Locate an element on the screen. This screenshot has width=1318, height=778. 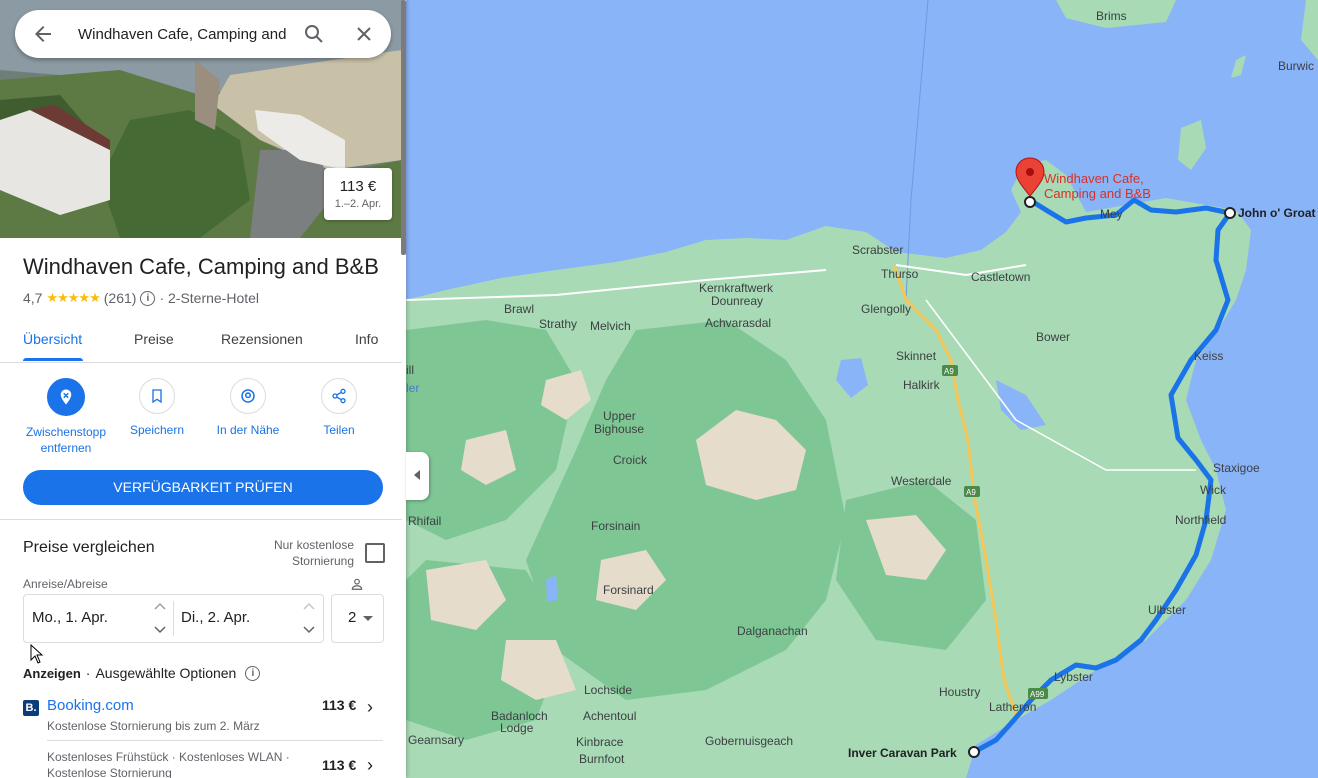
search-input is located at coordinates (183, 34).